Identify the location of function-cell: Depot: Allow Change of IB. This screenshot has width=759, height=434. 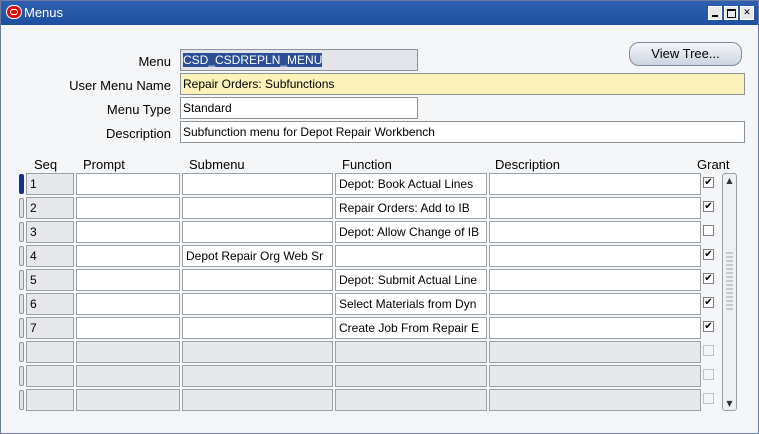
(411, 232).